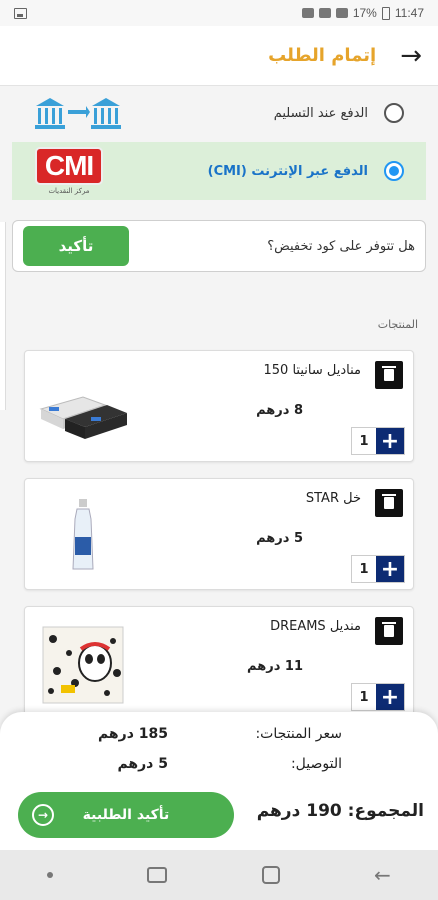  I want to click on radio-cash, so click(394, 113).